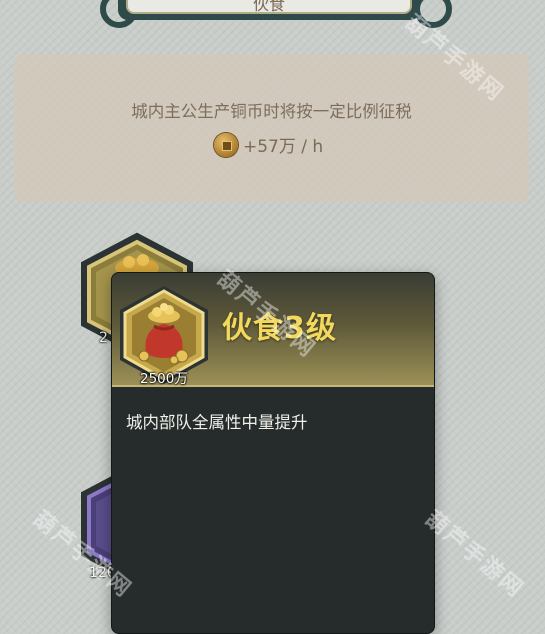 The image size is (545, 634). Describe the element at coordinates (283, 147) in the screenshot. I see `income-value: +57万 / h` at that location.